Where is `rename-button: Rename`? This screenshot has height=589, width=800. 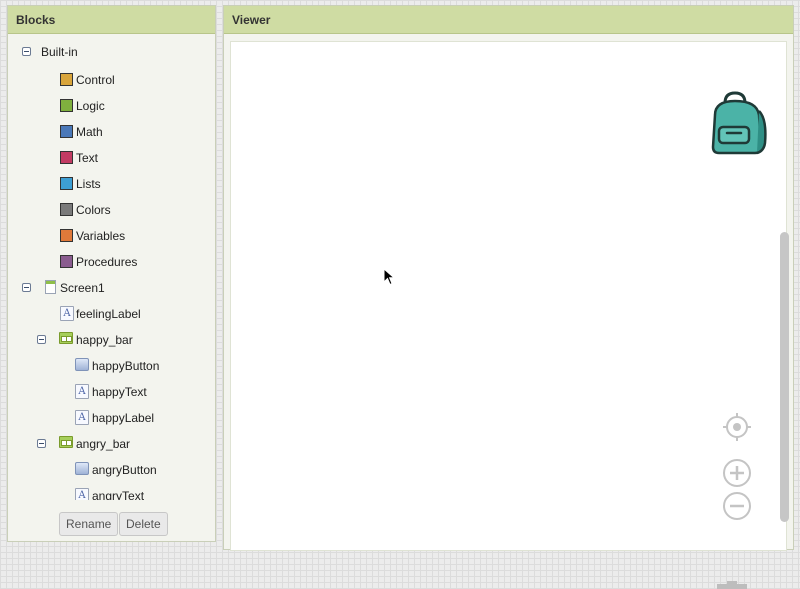 rename-button: Rename is located at coordinates (89, 524).